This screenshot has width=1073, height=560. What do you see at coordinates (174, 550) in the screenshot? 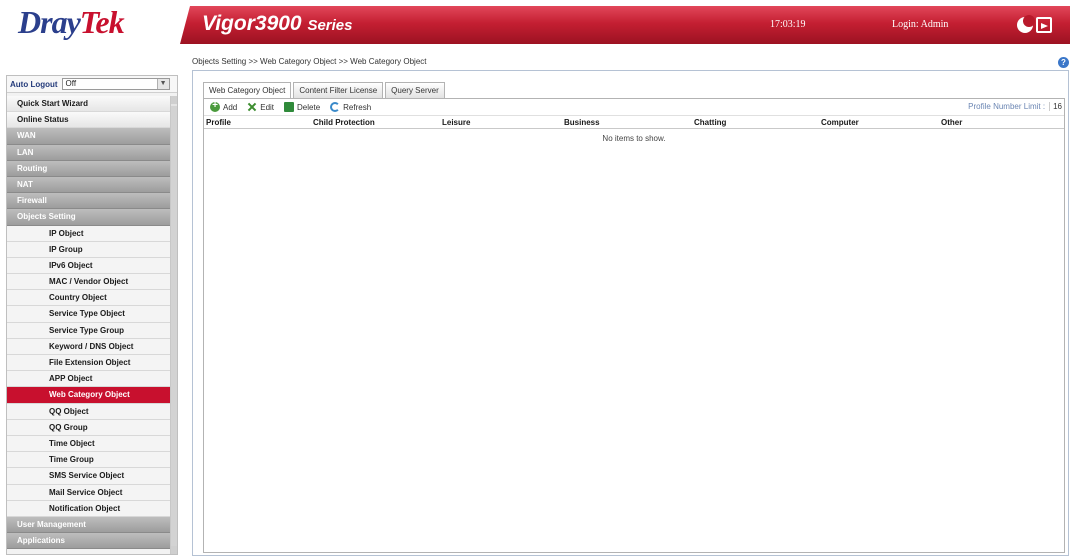
I see `scroll-down-arrow` at bounding box center [174, 550].